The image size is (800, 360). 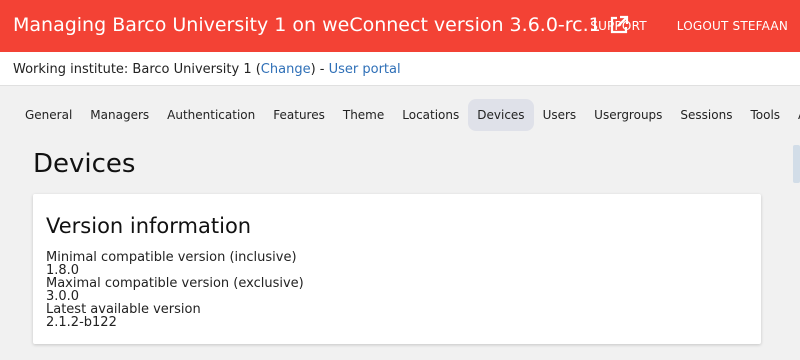 What do you see at coordinates (48, 115) in the screenshot?
I see `tab-general: General` at bounding box center [48, 115].